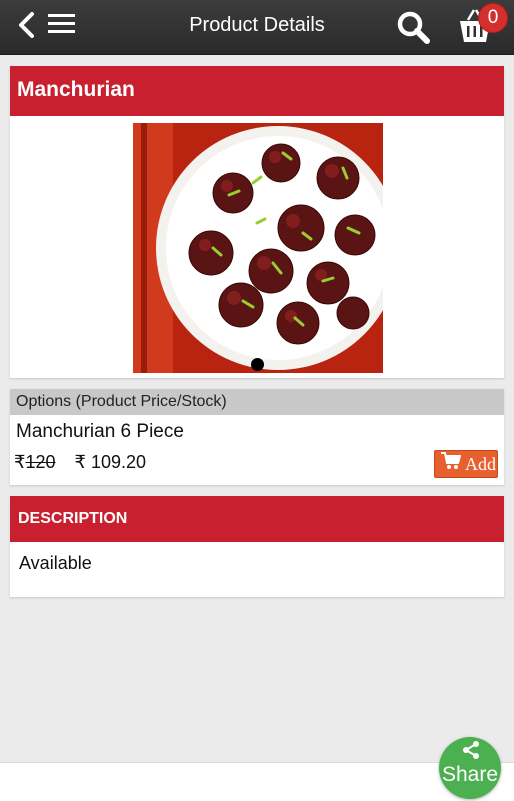 The height and width of the screenshot is (801, 514). Describe the element at coordinates (493, 18) in the screenshot. I see `cart-count-badge: 0` at that location.